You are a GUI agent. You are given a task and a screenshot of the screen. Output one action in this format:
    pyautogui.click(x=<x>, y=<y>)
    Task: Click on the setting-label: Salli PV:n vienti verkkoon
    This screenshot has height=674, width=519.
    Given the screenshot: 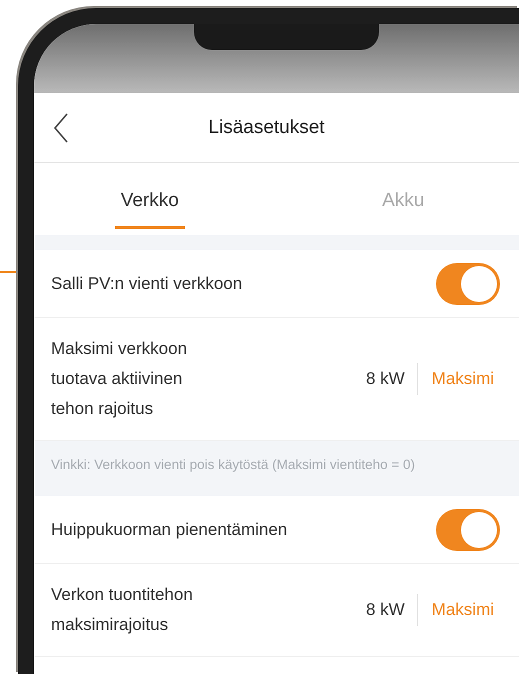 What is the action you would take?
    pyautogui.click(x=147, y=284)
    